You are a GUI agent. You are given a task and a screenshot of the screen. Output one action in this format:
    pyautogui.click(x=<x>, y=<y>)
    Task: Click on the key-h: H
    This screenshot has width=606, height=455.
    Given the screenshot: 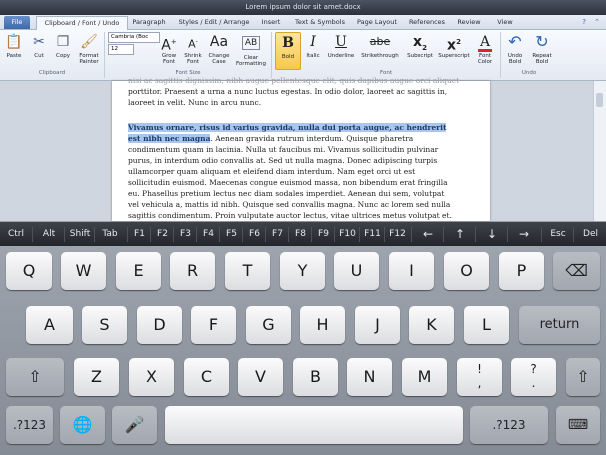 What is the action you would take?
    pyautogui.click(x=322, y=325)
    